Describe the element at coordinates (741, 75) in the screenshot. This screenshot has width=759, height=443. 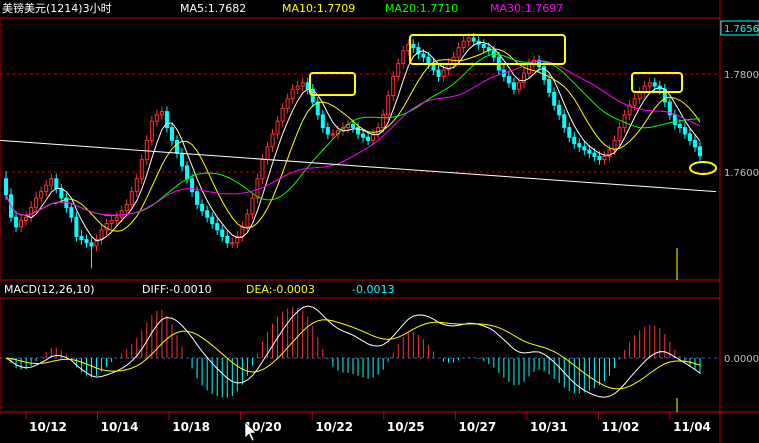
I see `ytick-1-7800: 1.7800` at that location.